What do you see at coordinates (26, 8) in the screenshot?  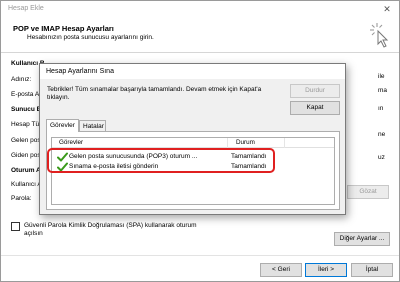 I see `window-title: Hesap Ekle` at bounding box center [26, 8].